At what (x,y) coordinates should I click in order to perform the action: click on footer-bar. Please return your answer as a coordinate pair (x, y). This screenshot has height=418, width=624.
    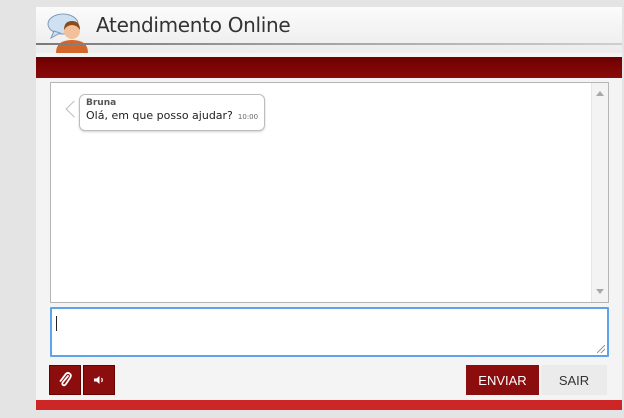
    Looking at the image, I should click on (329, 405).